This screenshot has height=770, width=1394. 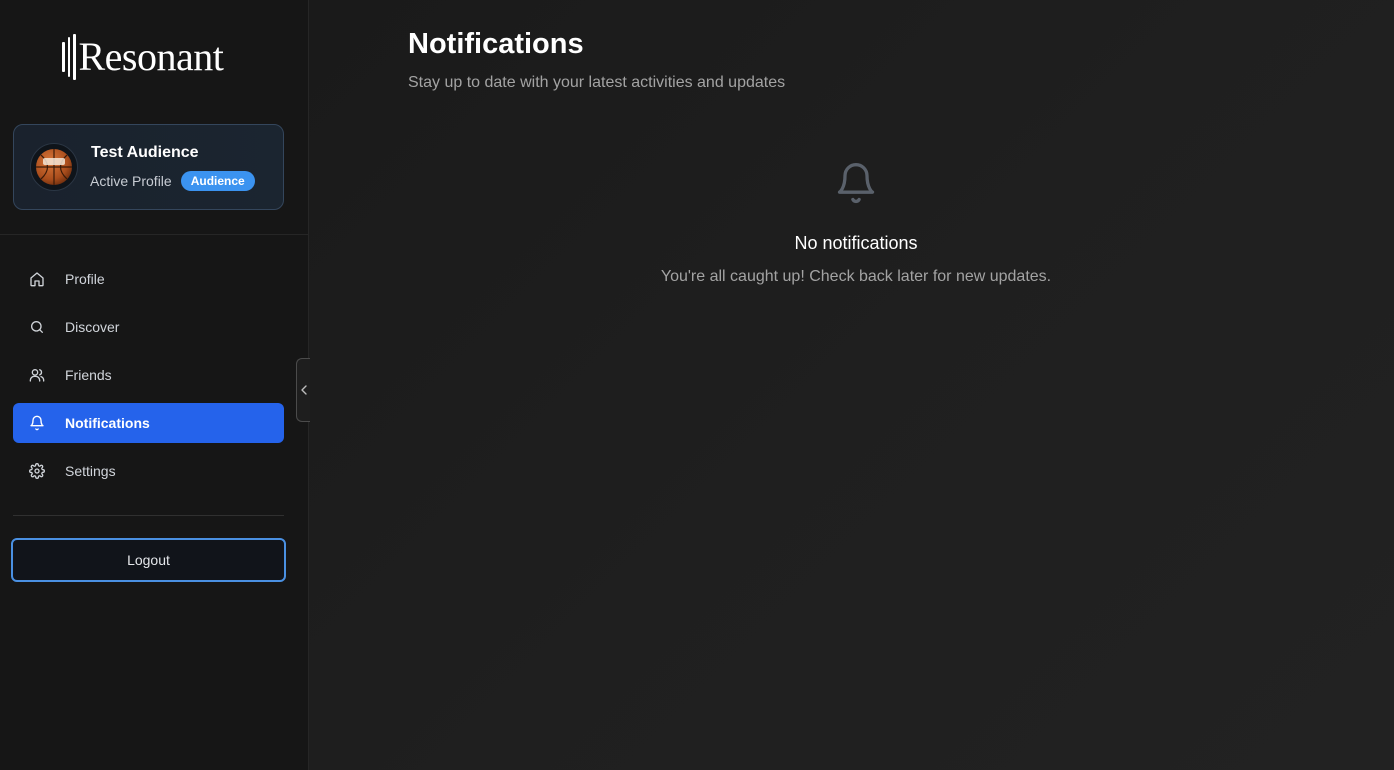 What do you see at coordinates (131, 181) in the screenshot?
I see `profile-status-label: Active Profile` at bounding box center [131, 181].